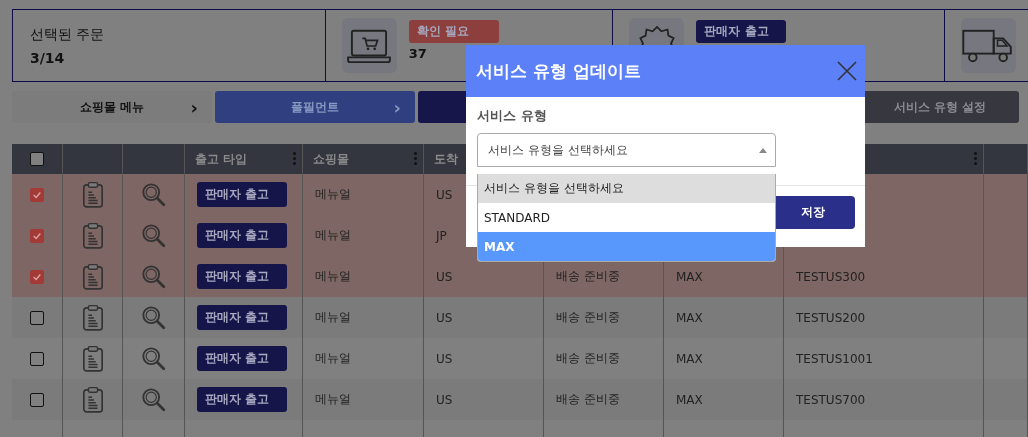 The image size is (1028, 437). Describe the element at coordinates (626, 246) in the screenshot. I see `dropdown-option: MAX` at that location.